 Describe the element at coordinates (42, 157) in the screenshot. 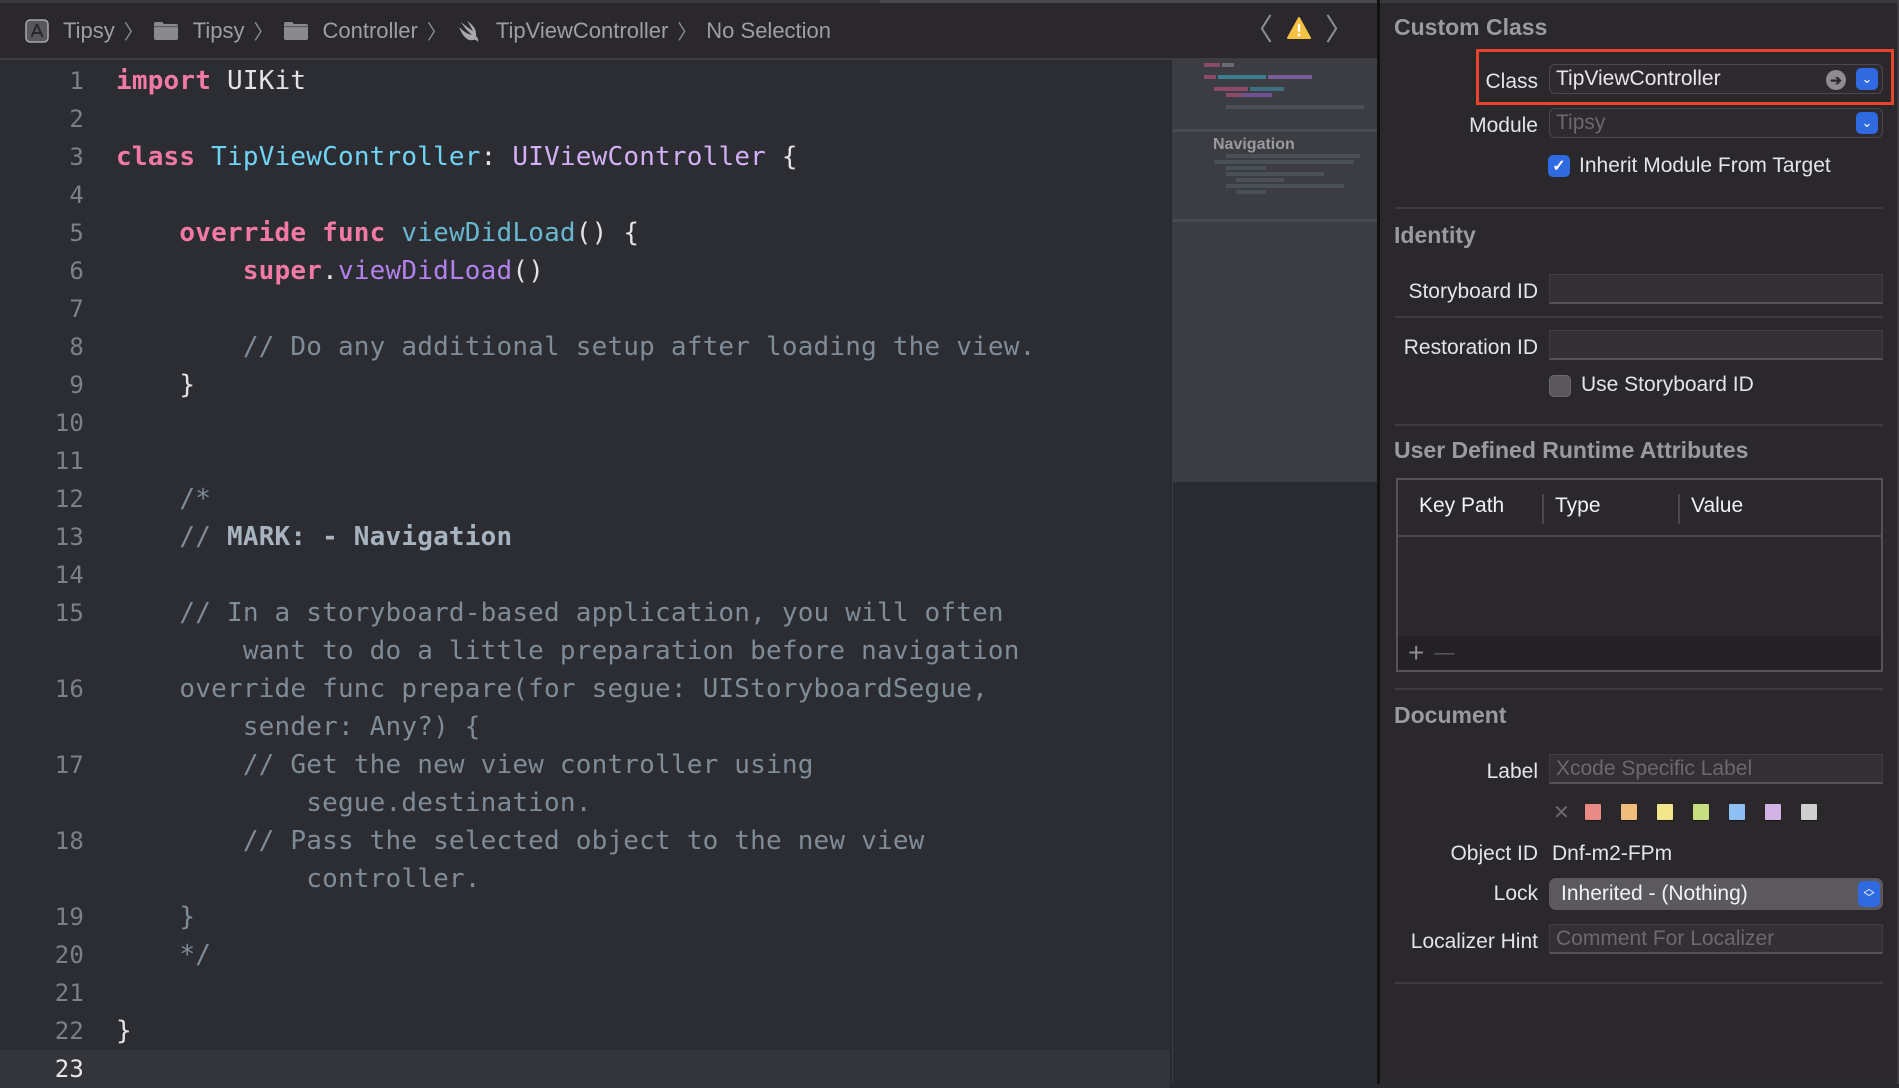

I see `line-number: 3` at that location.